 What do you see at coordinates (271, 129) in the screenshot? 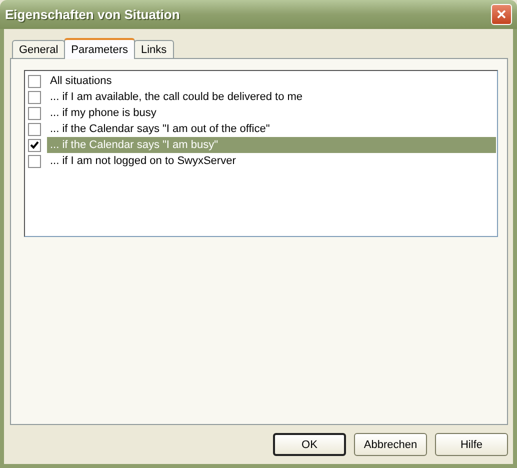
I see `list-item: ... if the Calendar says "I am out of the office"` at bounding box center [271, 129].